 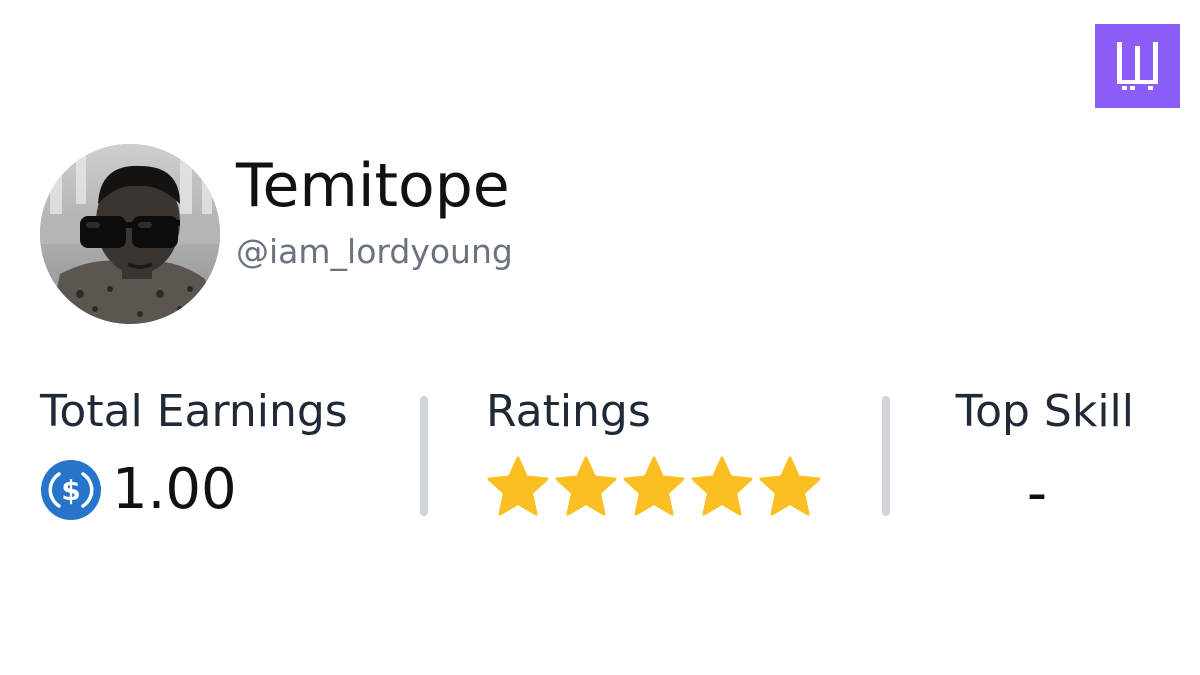 I want to click on top-skill-value: -, so click(x=1037, y=493).